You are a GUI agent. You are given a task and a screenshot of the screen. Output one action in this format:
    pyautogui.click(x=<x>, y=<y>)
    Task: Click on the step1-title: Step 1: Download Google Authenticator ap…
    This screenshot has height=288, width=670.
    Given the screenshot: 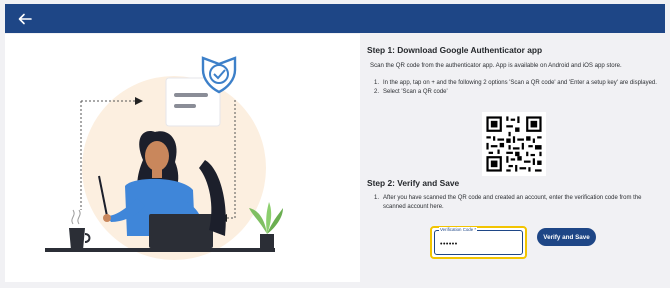 What is the action you would take?
    pyautogui.click(x=455, y=50)
    